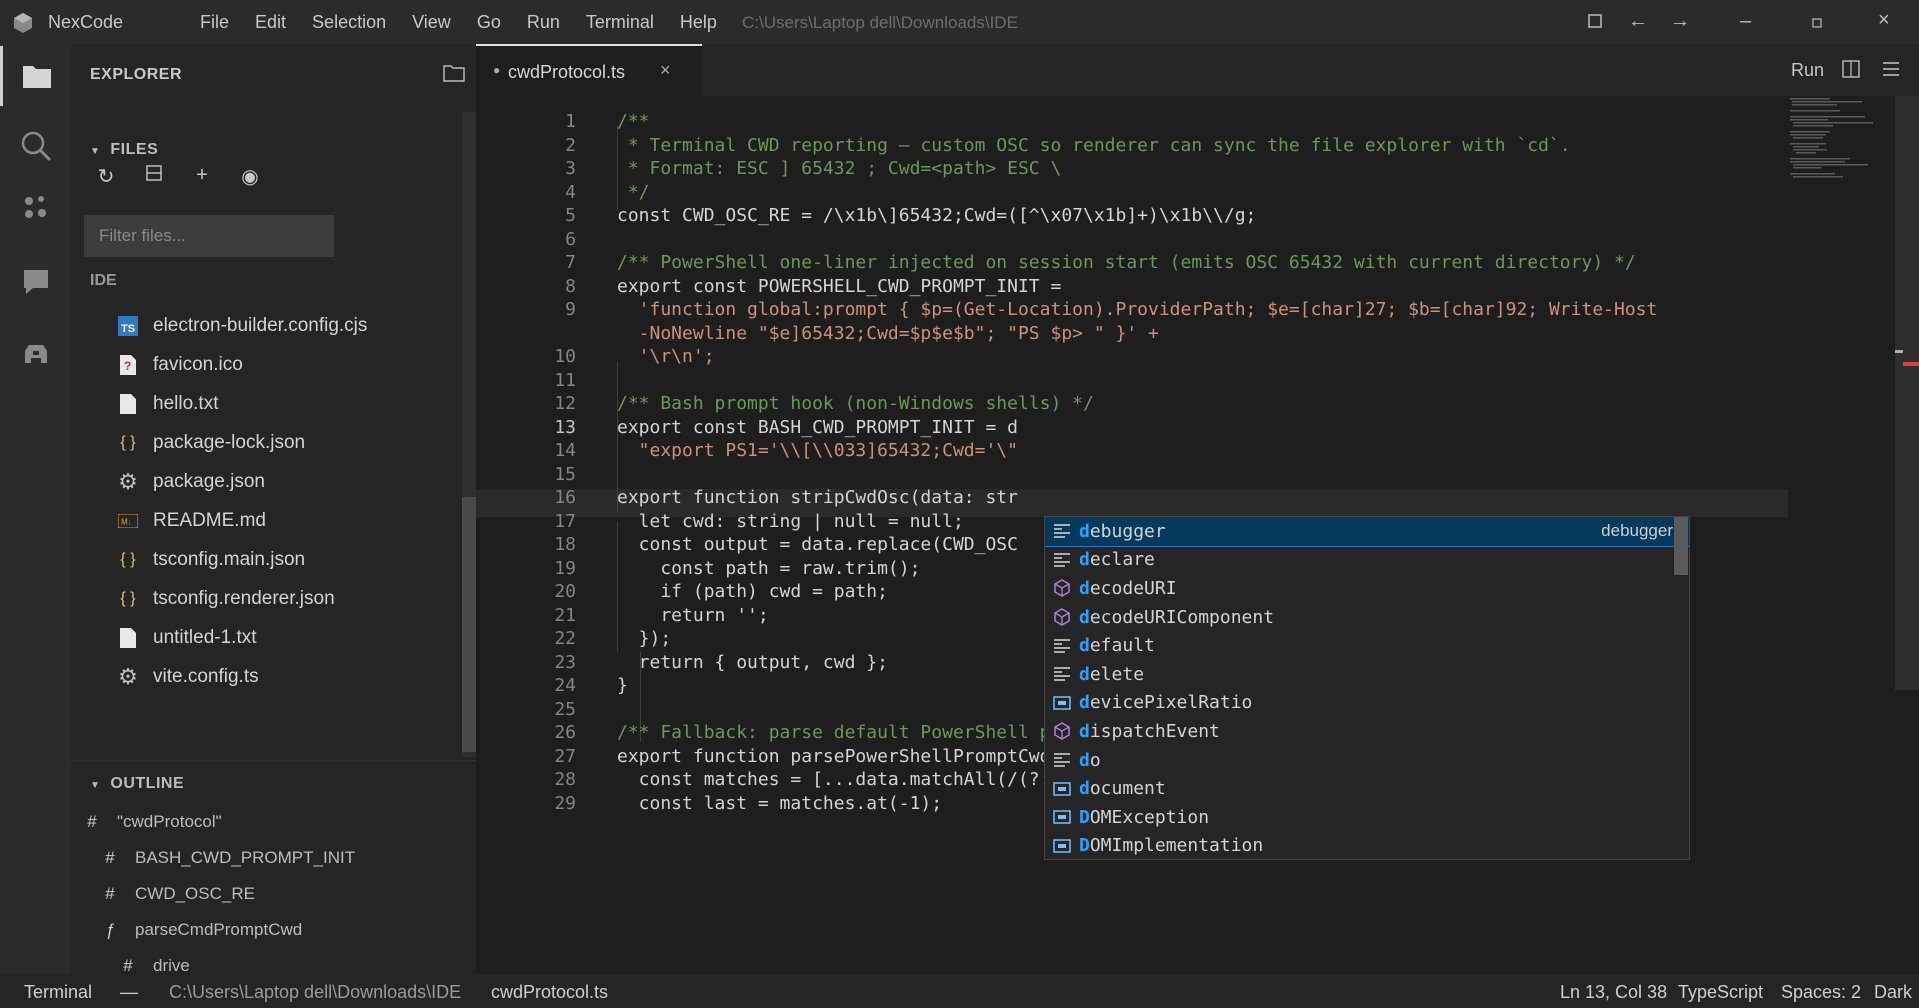  Describe the element at coordinates (1821, 992) in the screenshot. I see `indentation: Spaces: 2` at that location.